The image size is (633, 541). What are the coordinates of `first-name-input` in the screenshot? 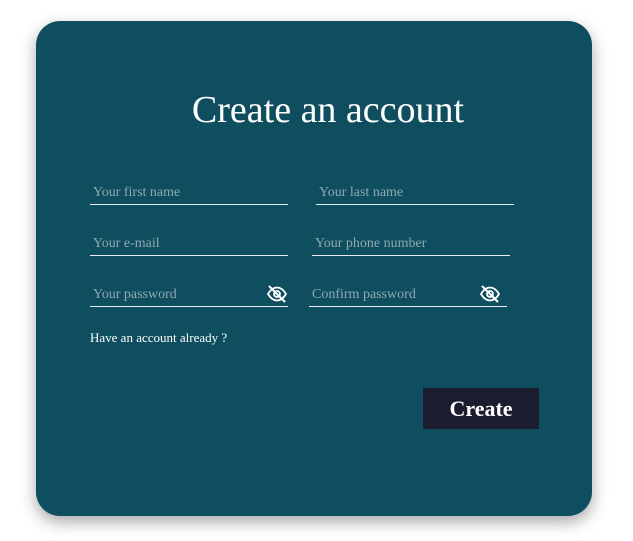 It's located at (189, 193).